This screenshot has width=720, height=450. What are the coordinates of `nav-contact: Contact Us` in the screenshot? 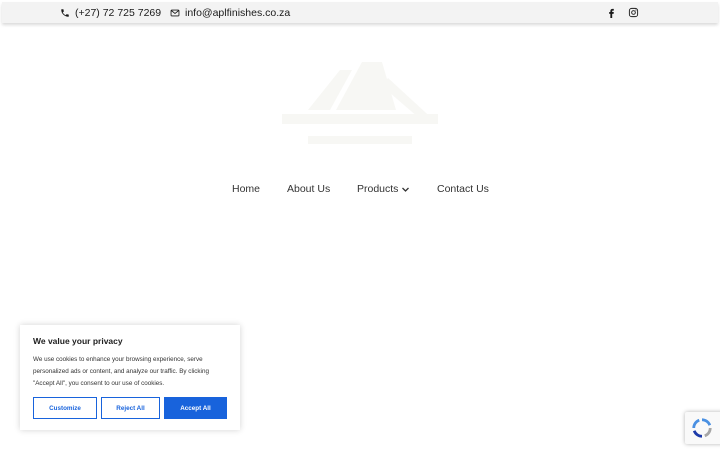 It's located at (463, 189).